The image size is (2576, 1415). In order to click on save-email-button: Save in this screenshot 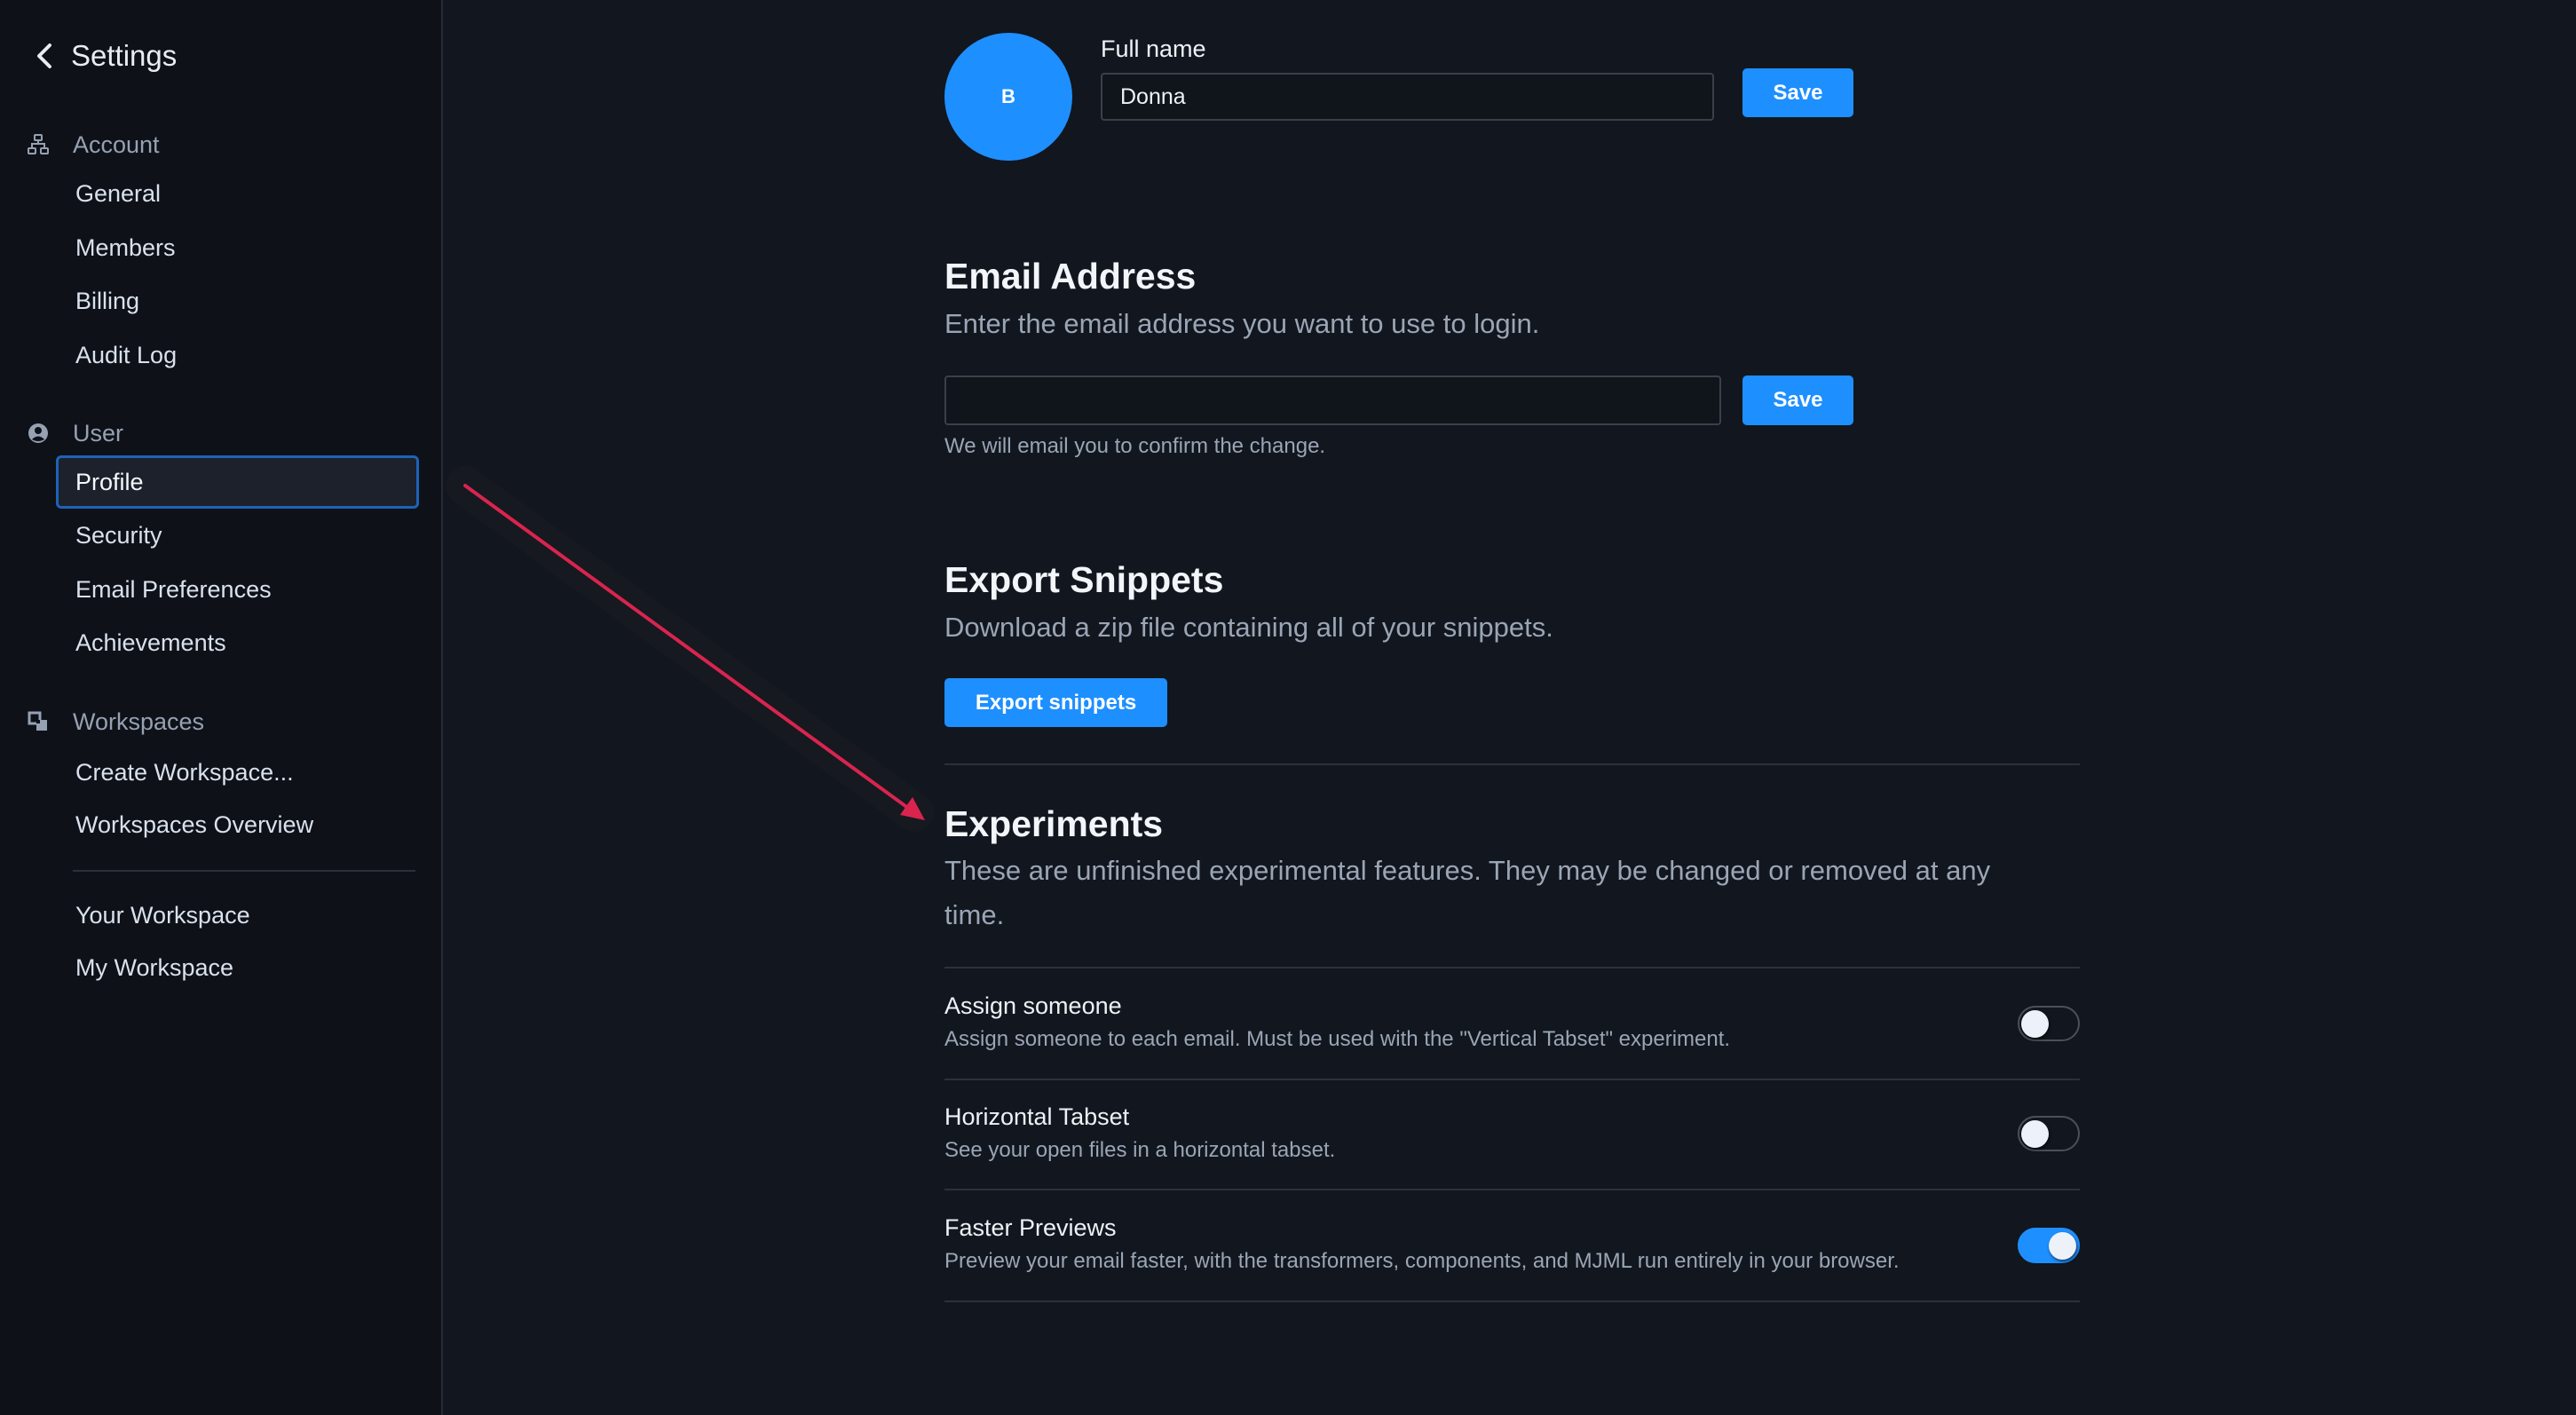, I will do `click(1797, 400)`.